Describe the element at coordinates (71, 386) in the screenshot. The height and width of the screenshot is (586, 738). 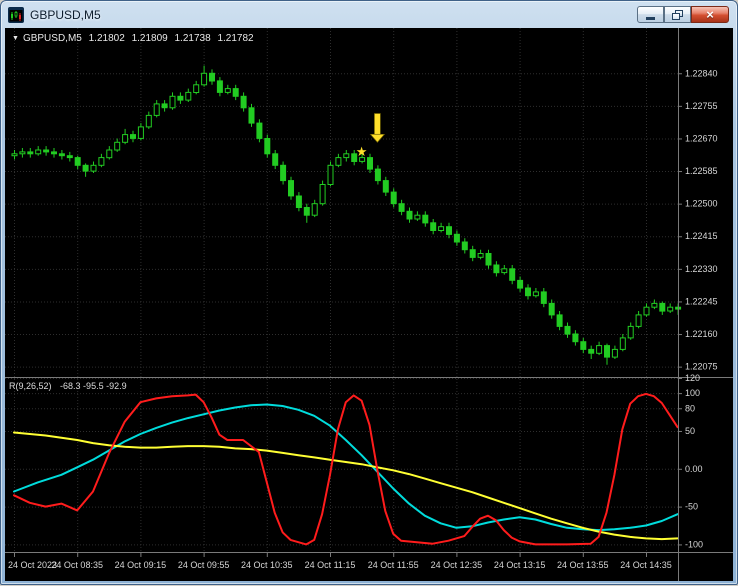
I see `indicator-label: R(9,26,52) -68.3 -95.5 -92.9` at that location.